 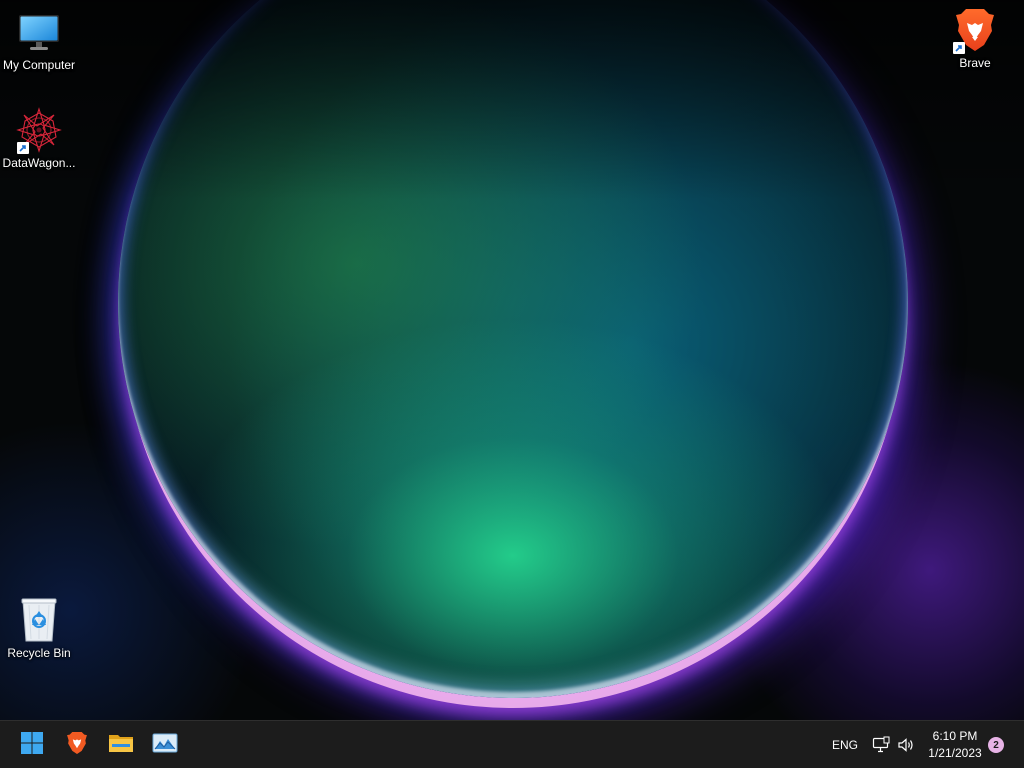 I want to click on notification-badge: 2, so click(x=996, y=745).